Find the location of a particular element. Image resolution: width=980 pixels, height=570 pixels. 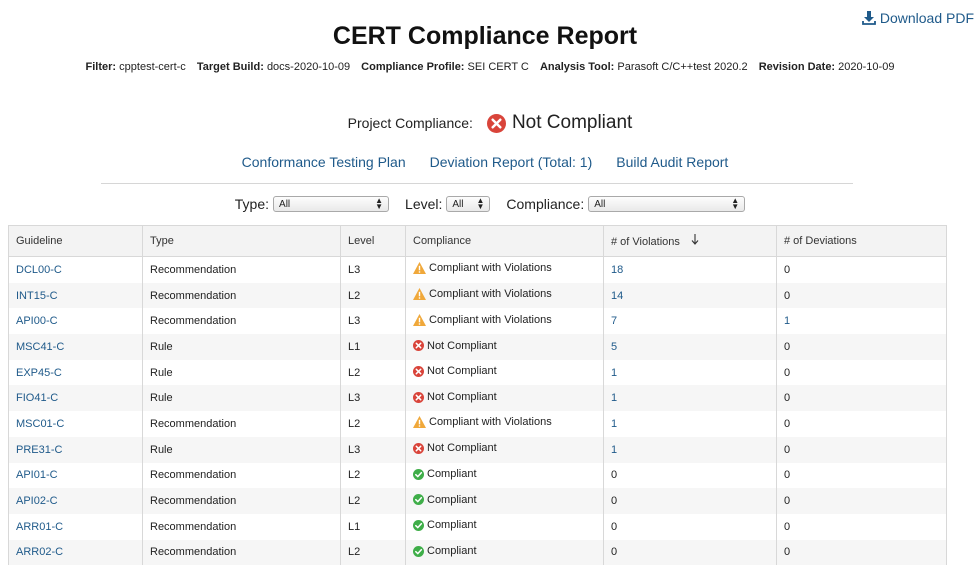

guideline-link: ARR02-C is located at coordinates (39, 552).